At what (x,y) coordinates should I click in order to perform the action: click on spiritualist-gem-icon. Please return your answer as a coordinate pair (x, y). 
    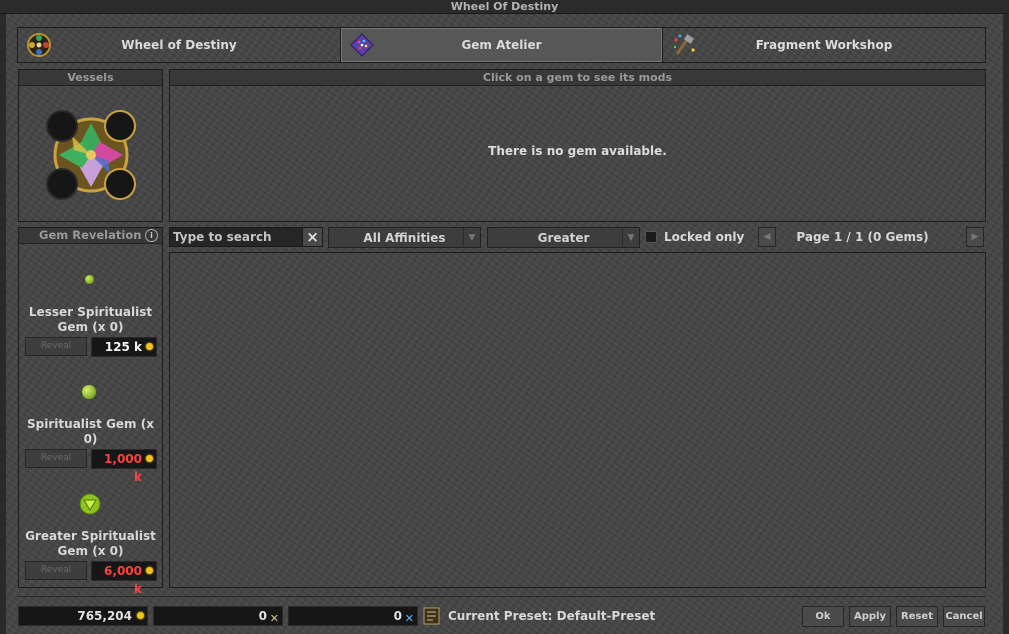
    Looking at the image, I should click on (89, 392).